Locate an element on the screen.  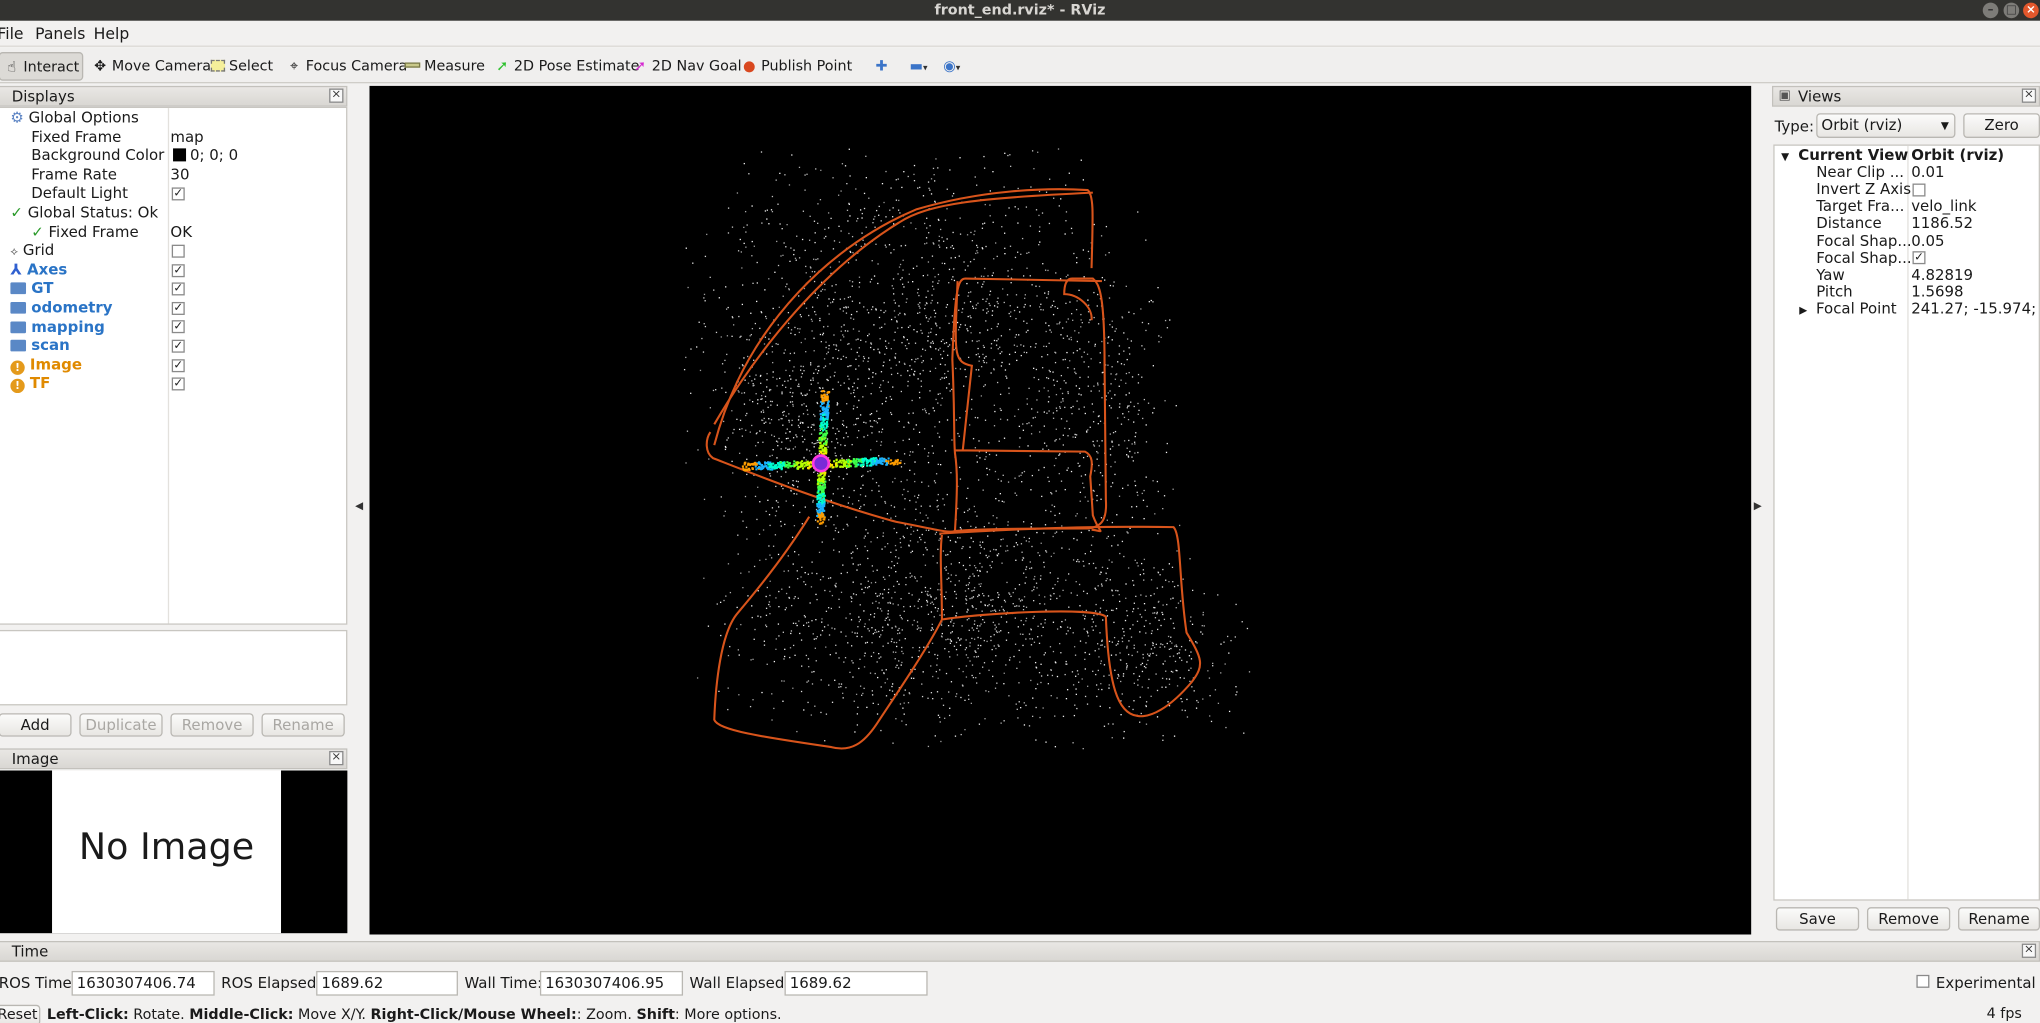
remove-display-button: Remove is located at coordinates (212, 725).